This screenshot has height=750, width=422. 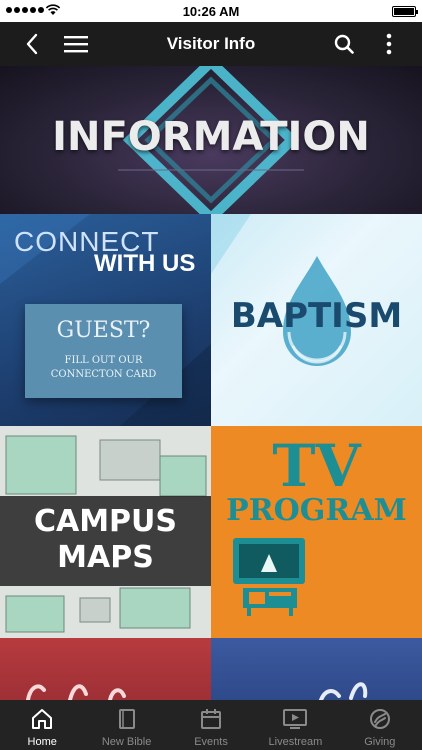 I want to click on campus-maps-title-line2: MAPS, so click(x=105, y=557).